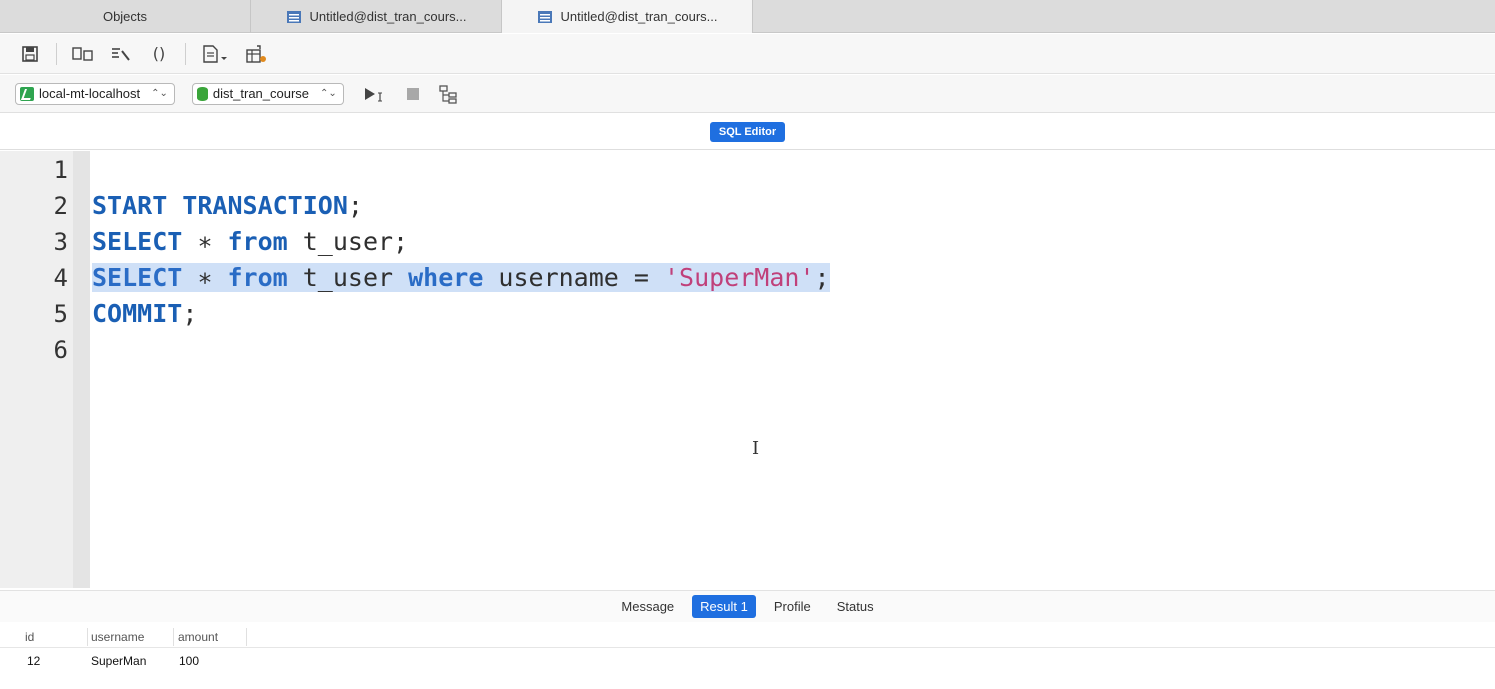 Image resolution: width=1495 pixels, height=689 pixels. Describe the element at coordinates (792, 606) in the screenshot. I see `tab-profile: Profile` at that location.